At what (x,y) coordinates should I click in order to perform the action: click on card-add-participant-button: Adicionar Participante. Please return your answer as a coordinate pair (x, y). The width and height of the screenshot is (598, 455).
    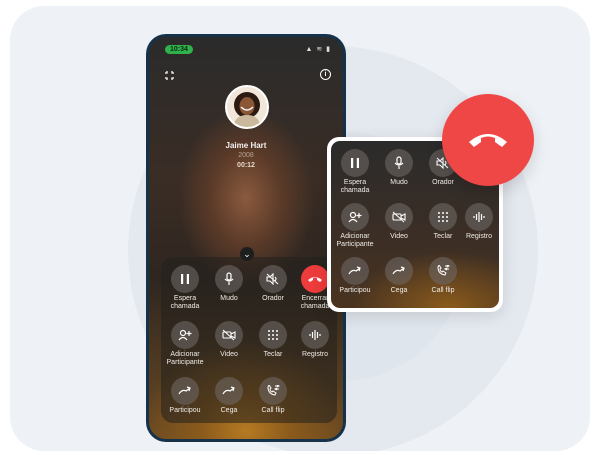
    Looking at the image, I should click on (355, 226).